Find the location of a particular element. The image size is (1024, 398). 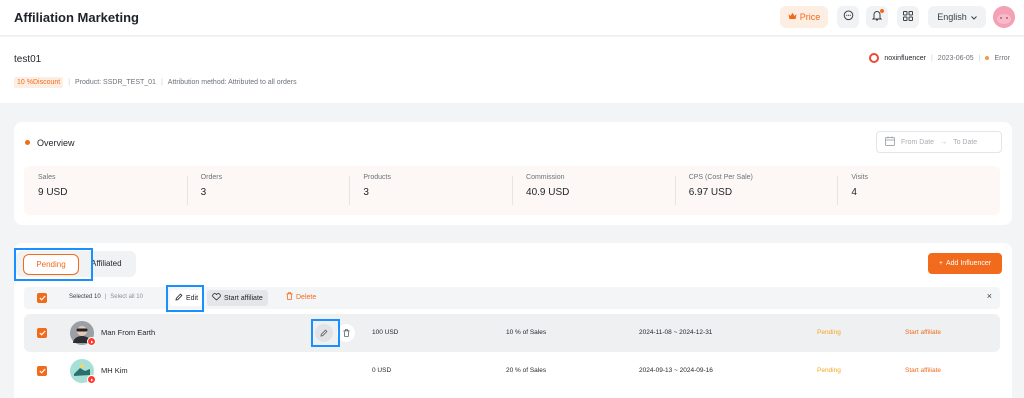

bulk-delete-label: Delete is located at coordinates (306, 297).